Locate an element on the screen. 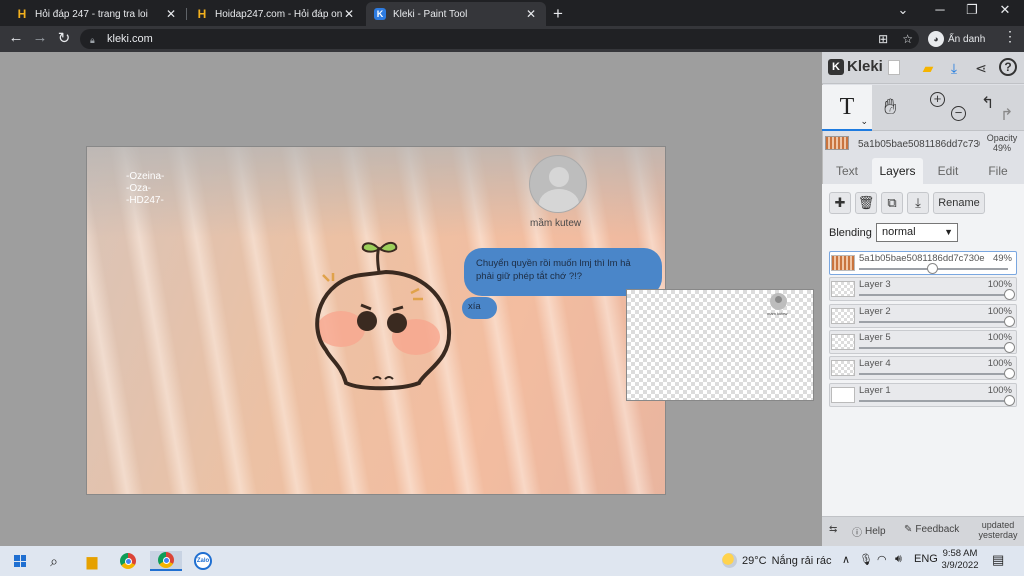 The width and height of the screenshot is (1024, 576). feedback-button: ✎ Feedback is located at coordinates (931, 529).